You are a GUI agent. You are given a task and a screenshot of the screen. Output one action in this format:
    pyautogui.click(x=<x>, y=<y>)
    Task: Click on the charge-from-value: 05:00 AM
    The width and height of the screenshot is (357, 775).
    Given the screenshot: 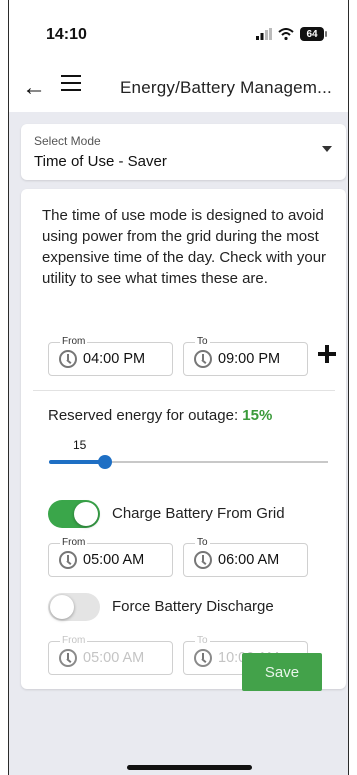 What is the action you would take?
    pyautogui.click(x=114, y=560)
    